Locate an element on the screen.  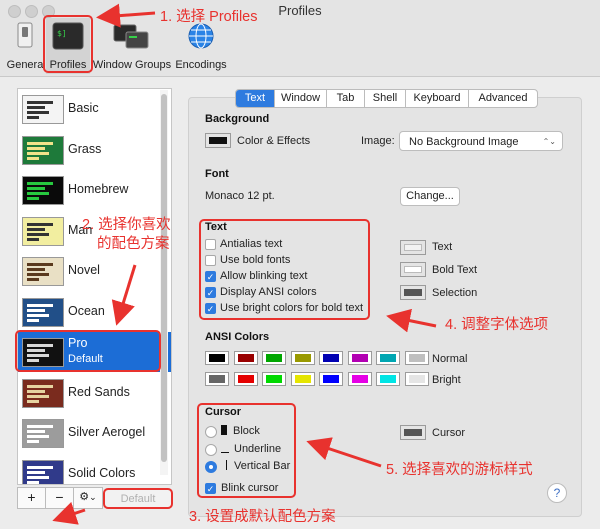
annotation-step2a: 2. 选择你喜欢 is located at coordinates (126, 225).